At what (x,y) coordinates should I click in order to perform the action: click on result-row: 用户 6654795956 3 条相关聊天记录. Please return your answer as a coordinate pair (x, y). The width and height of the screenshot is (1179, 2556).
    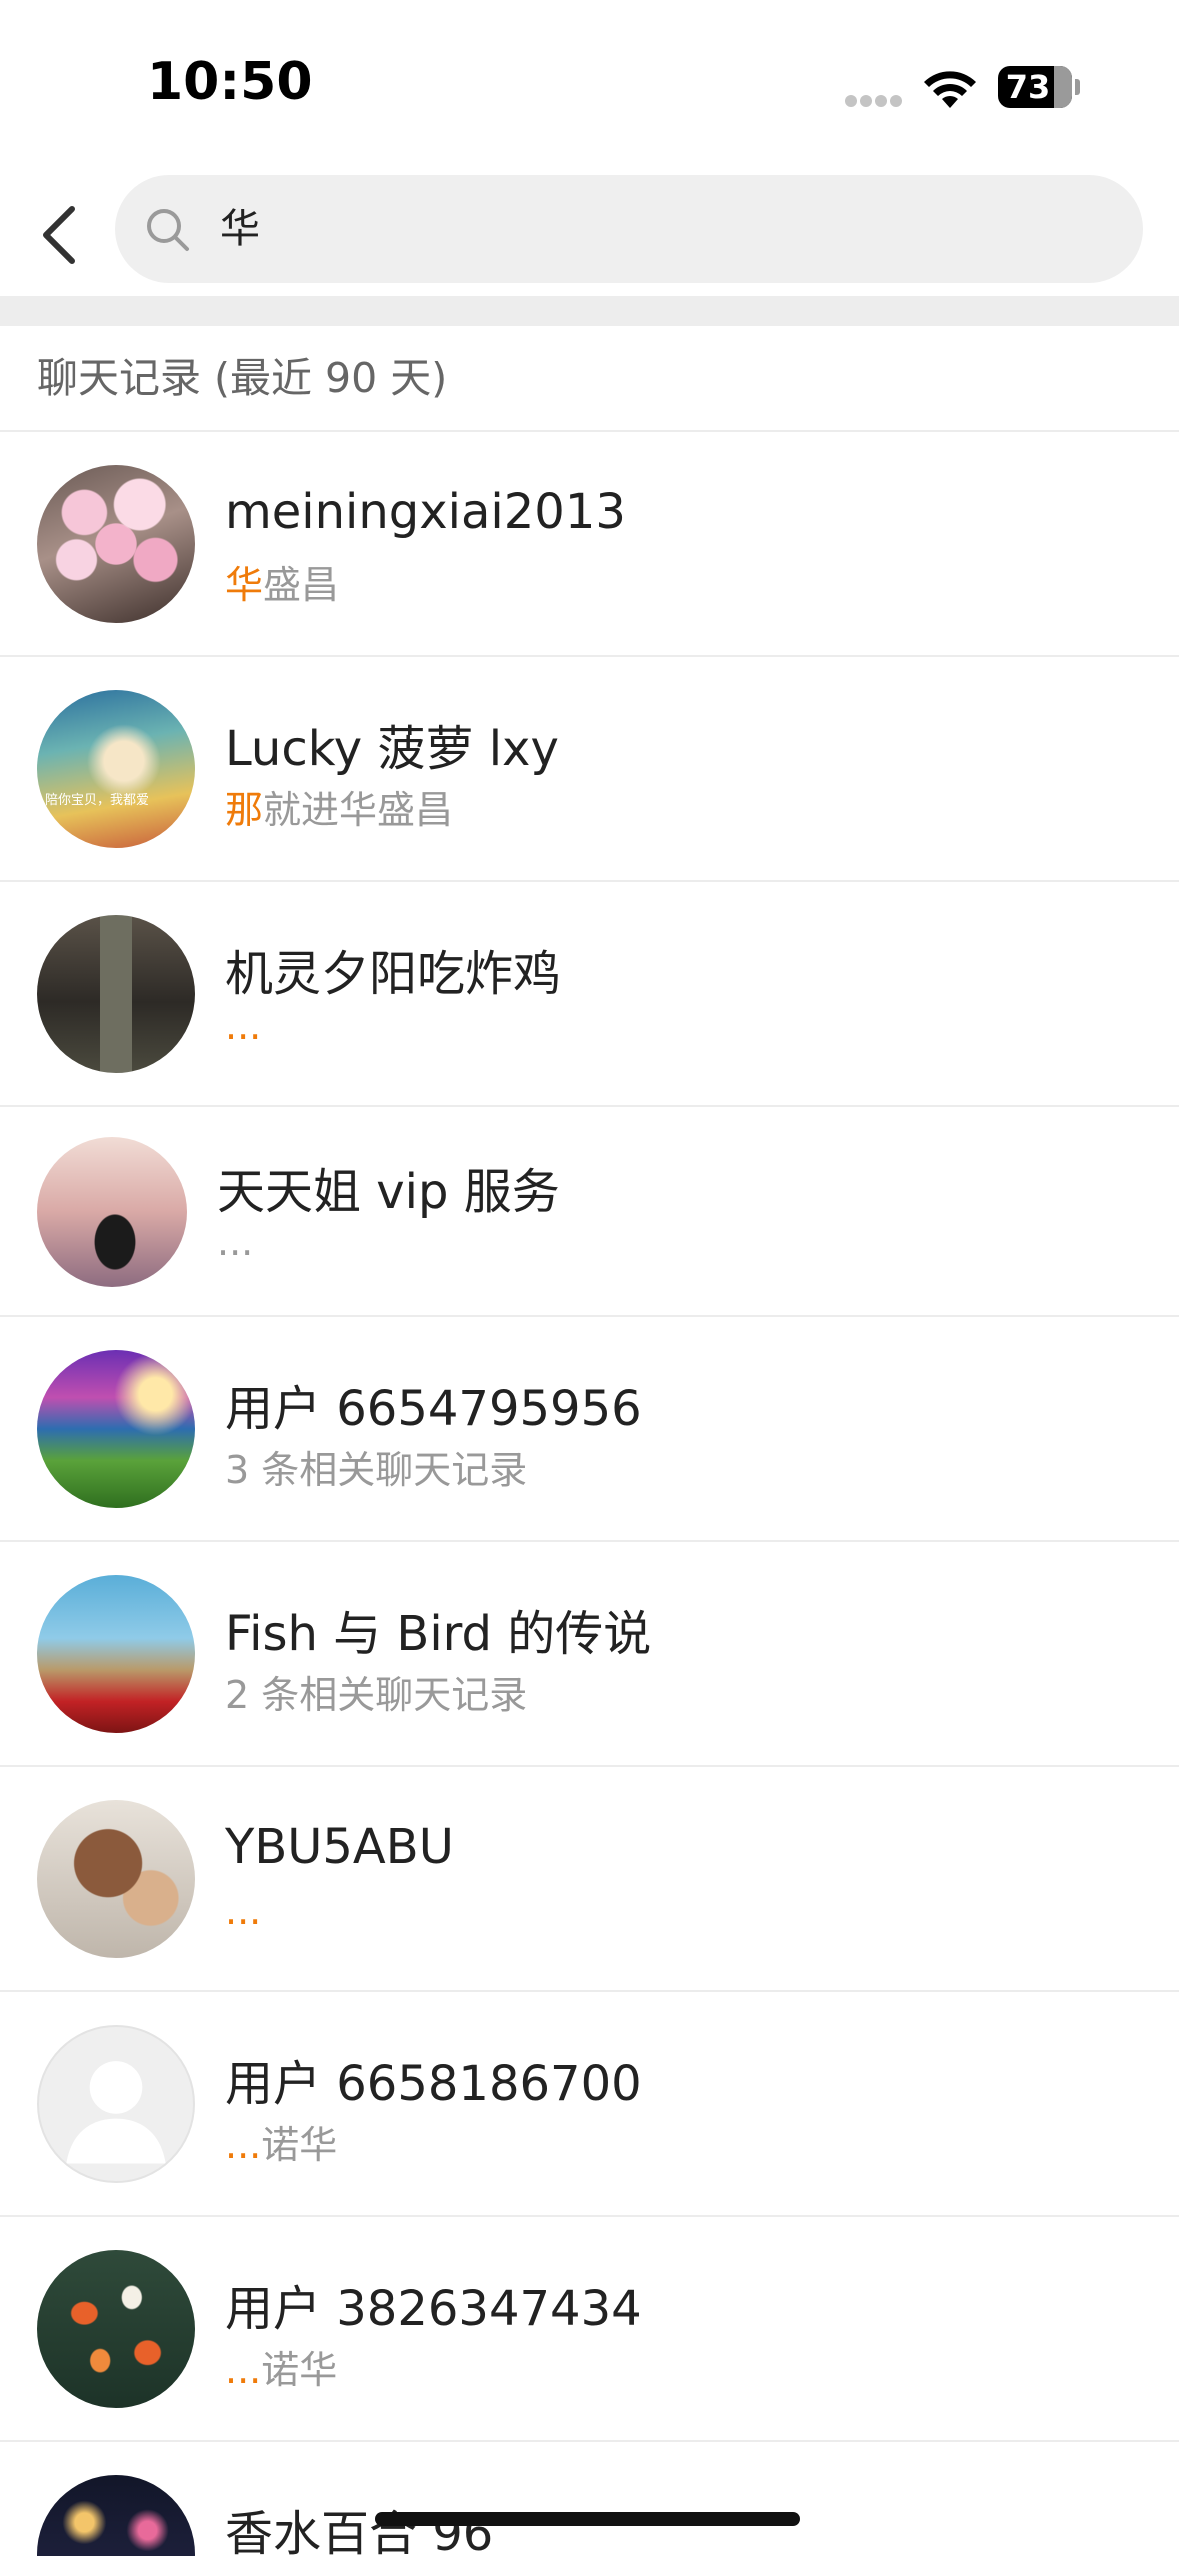
    Looking at the image, I should click on (589, 1429).